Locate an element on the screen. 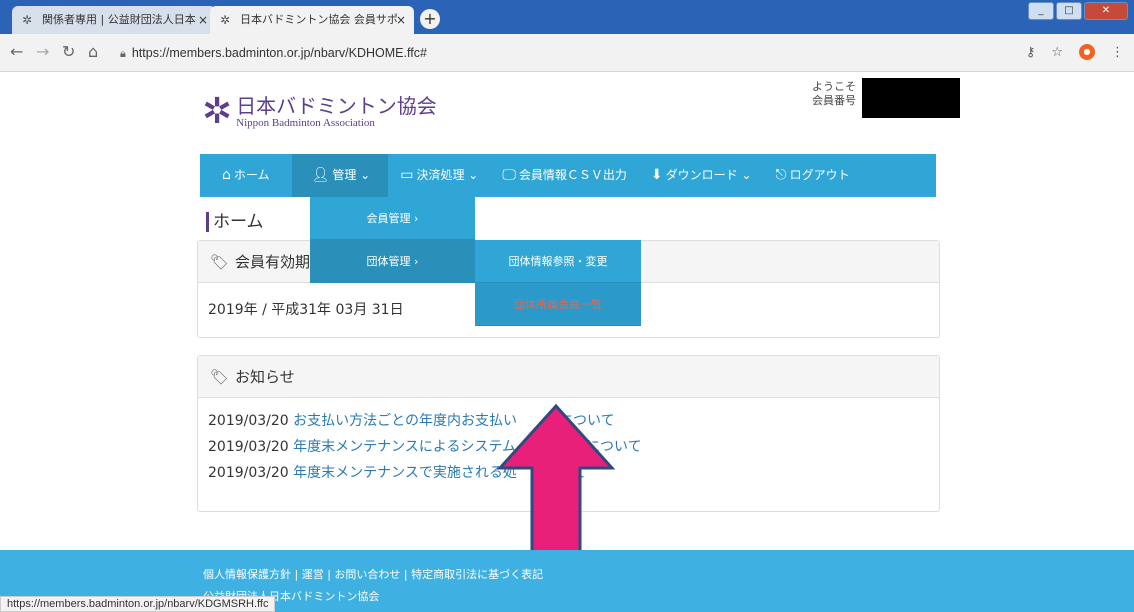  news-header: お知らせ is located at coordinates (265, 377).